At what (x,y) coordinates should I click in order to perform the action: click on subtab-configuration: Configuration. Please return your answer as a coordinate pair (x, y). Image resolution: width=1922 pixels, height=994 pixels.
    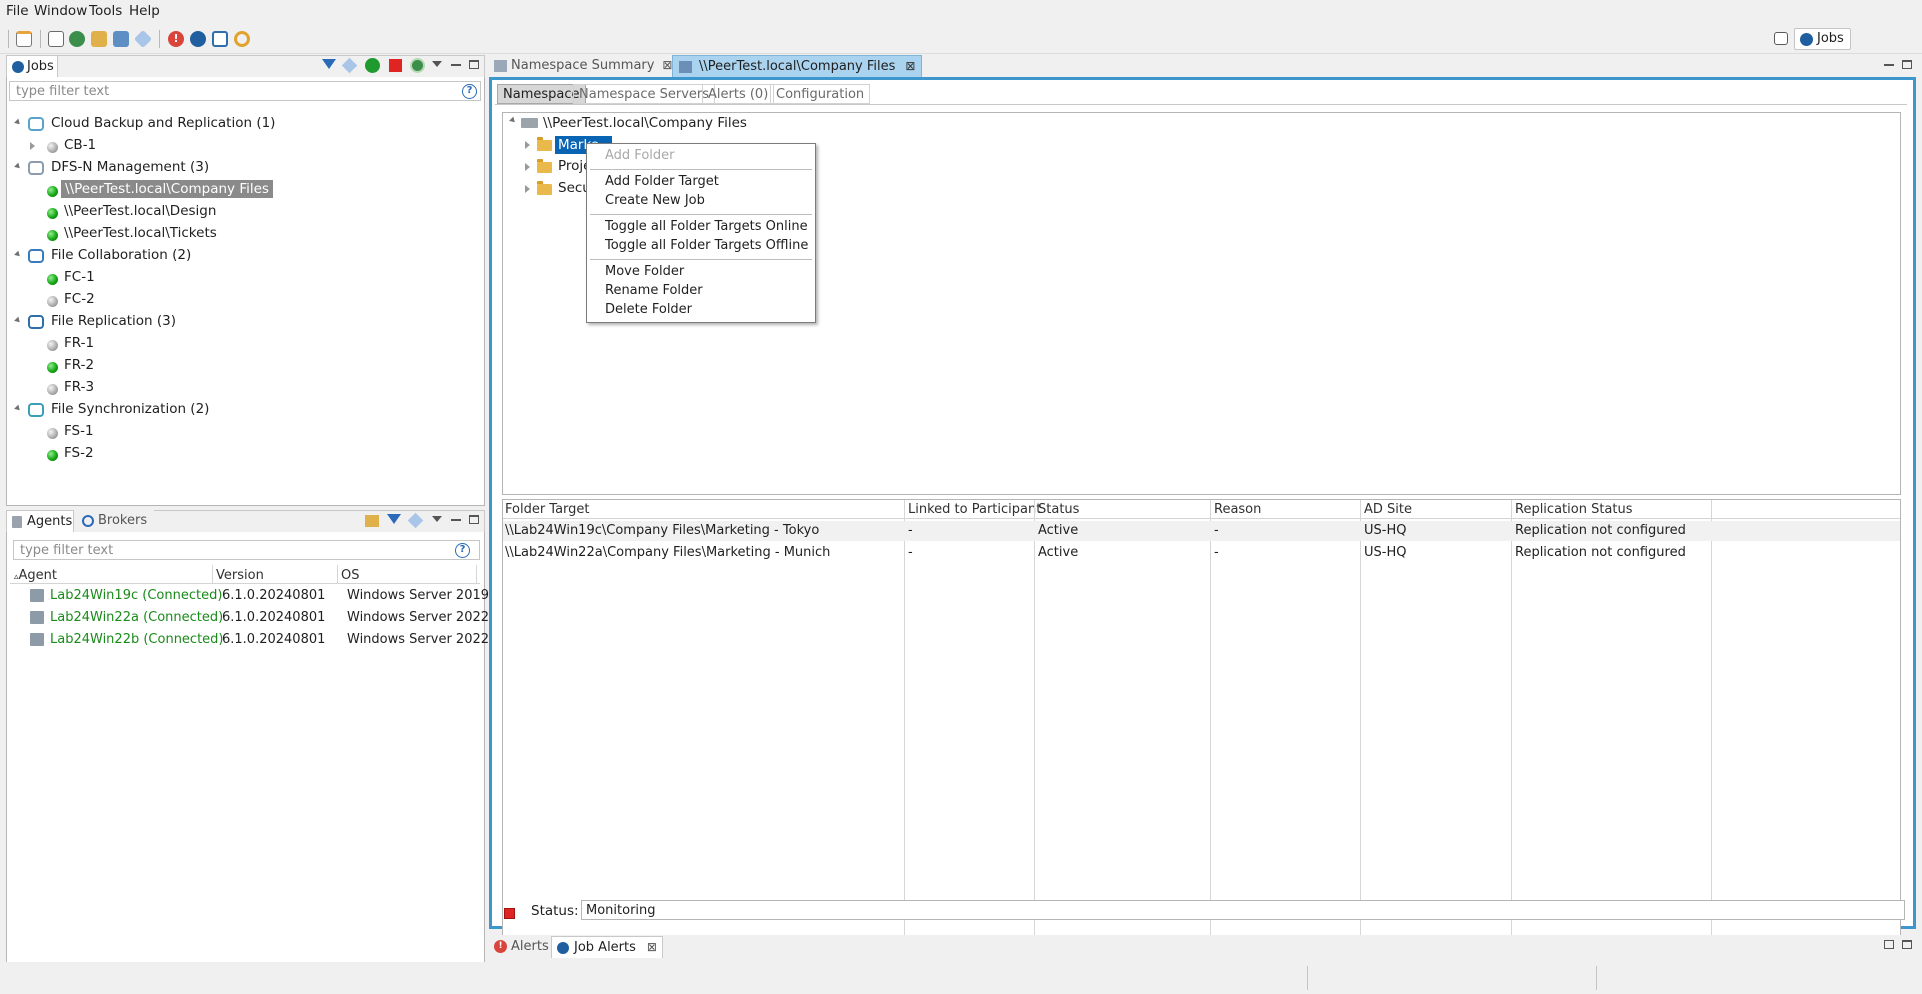
    Looking at the image, I should click on (820, 94).